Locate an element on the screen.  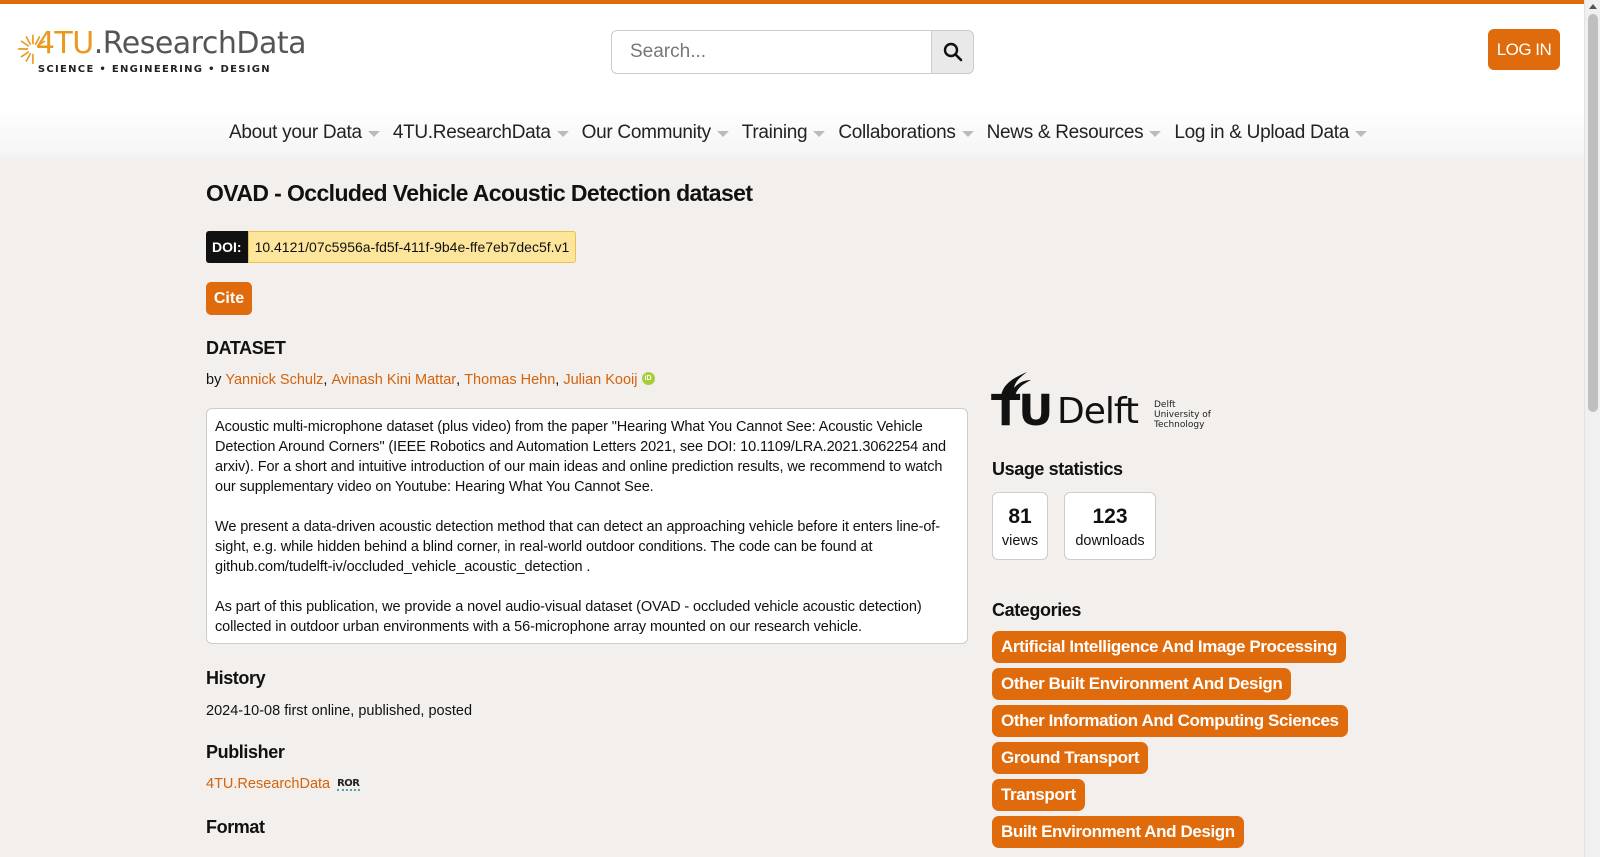
logo-small-text: University of is located at coordinates (1182, 415).